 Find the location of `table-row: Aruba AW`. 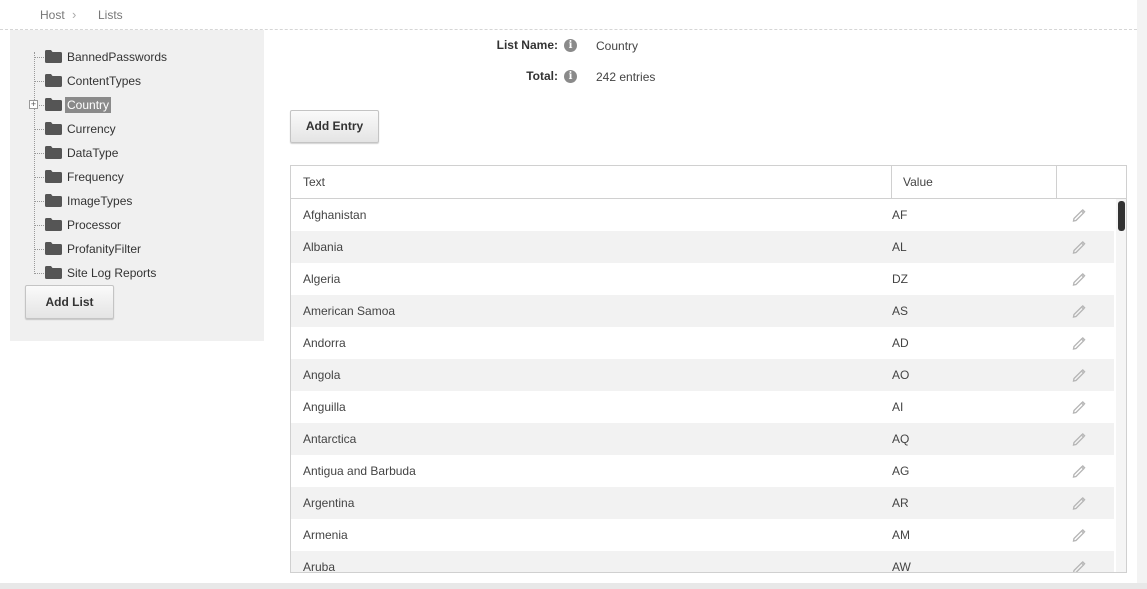

table-row: Aruba AW is located at coordinates (702, 562).